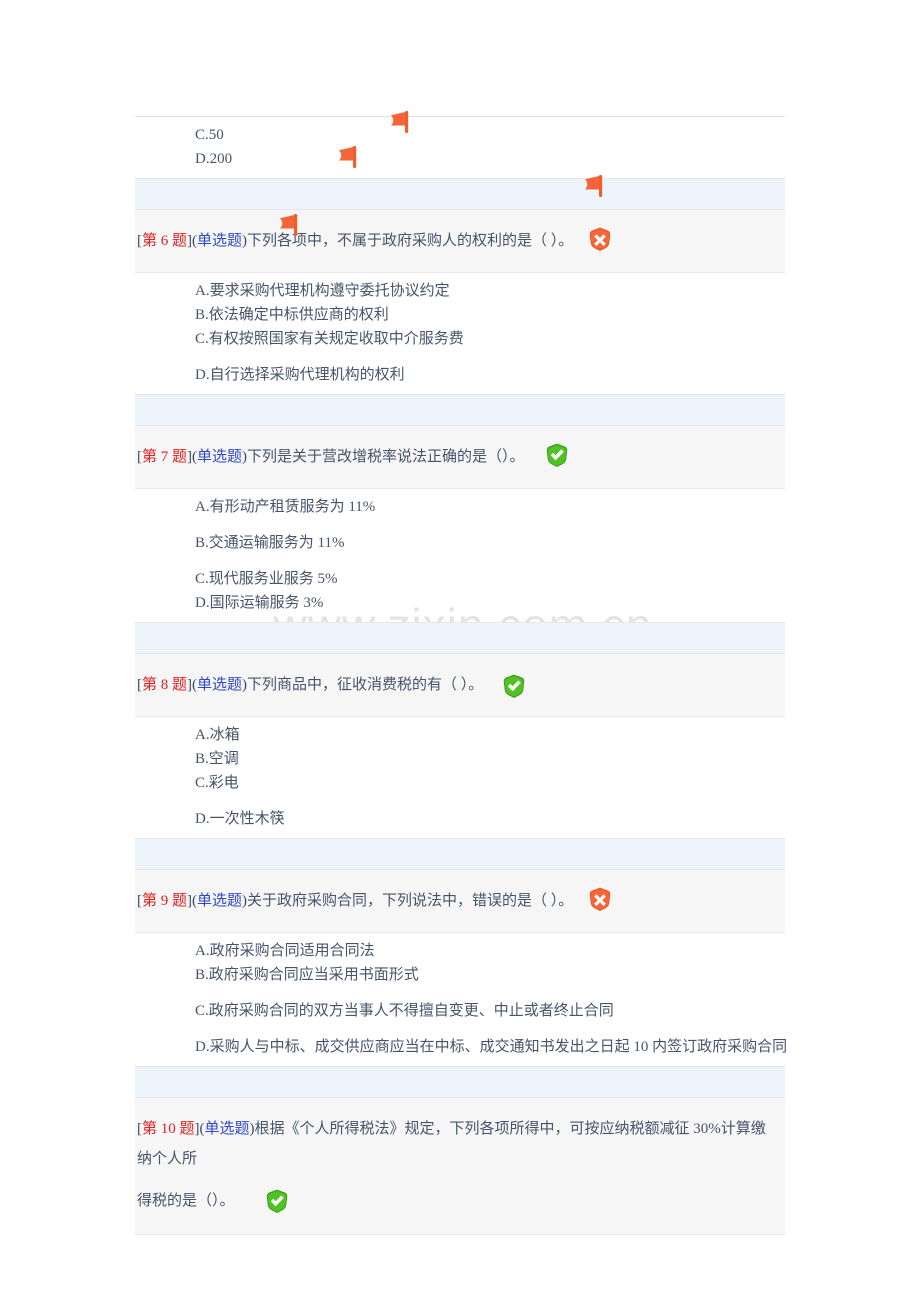  Describe the element at coordinates (165, 901) in the screenshot. I see `question-number-9: 第 9 题` at that location.